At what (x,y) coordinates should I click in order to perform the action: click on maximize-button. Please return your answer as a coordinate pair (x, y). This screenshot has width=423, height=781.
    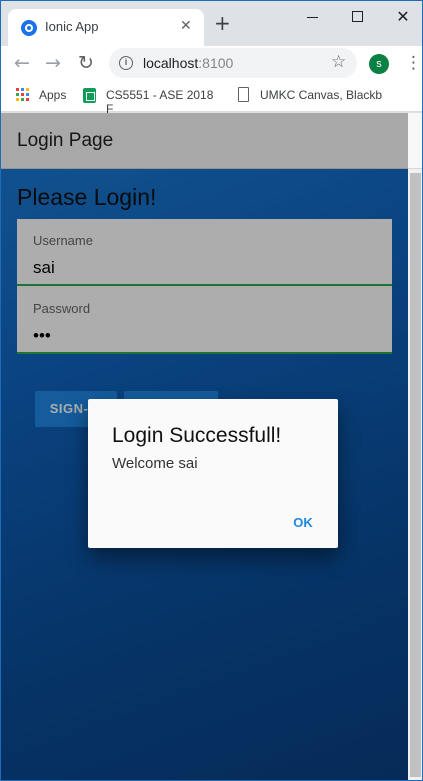
    Looking at the image, I should click on (358, 17).